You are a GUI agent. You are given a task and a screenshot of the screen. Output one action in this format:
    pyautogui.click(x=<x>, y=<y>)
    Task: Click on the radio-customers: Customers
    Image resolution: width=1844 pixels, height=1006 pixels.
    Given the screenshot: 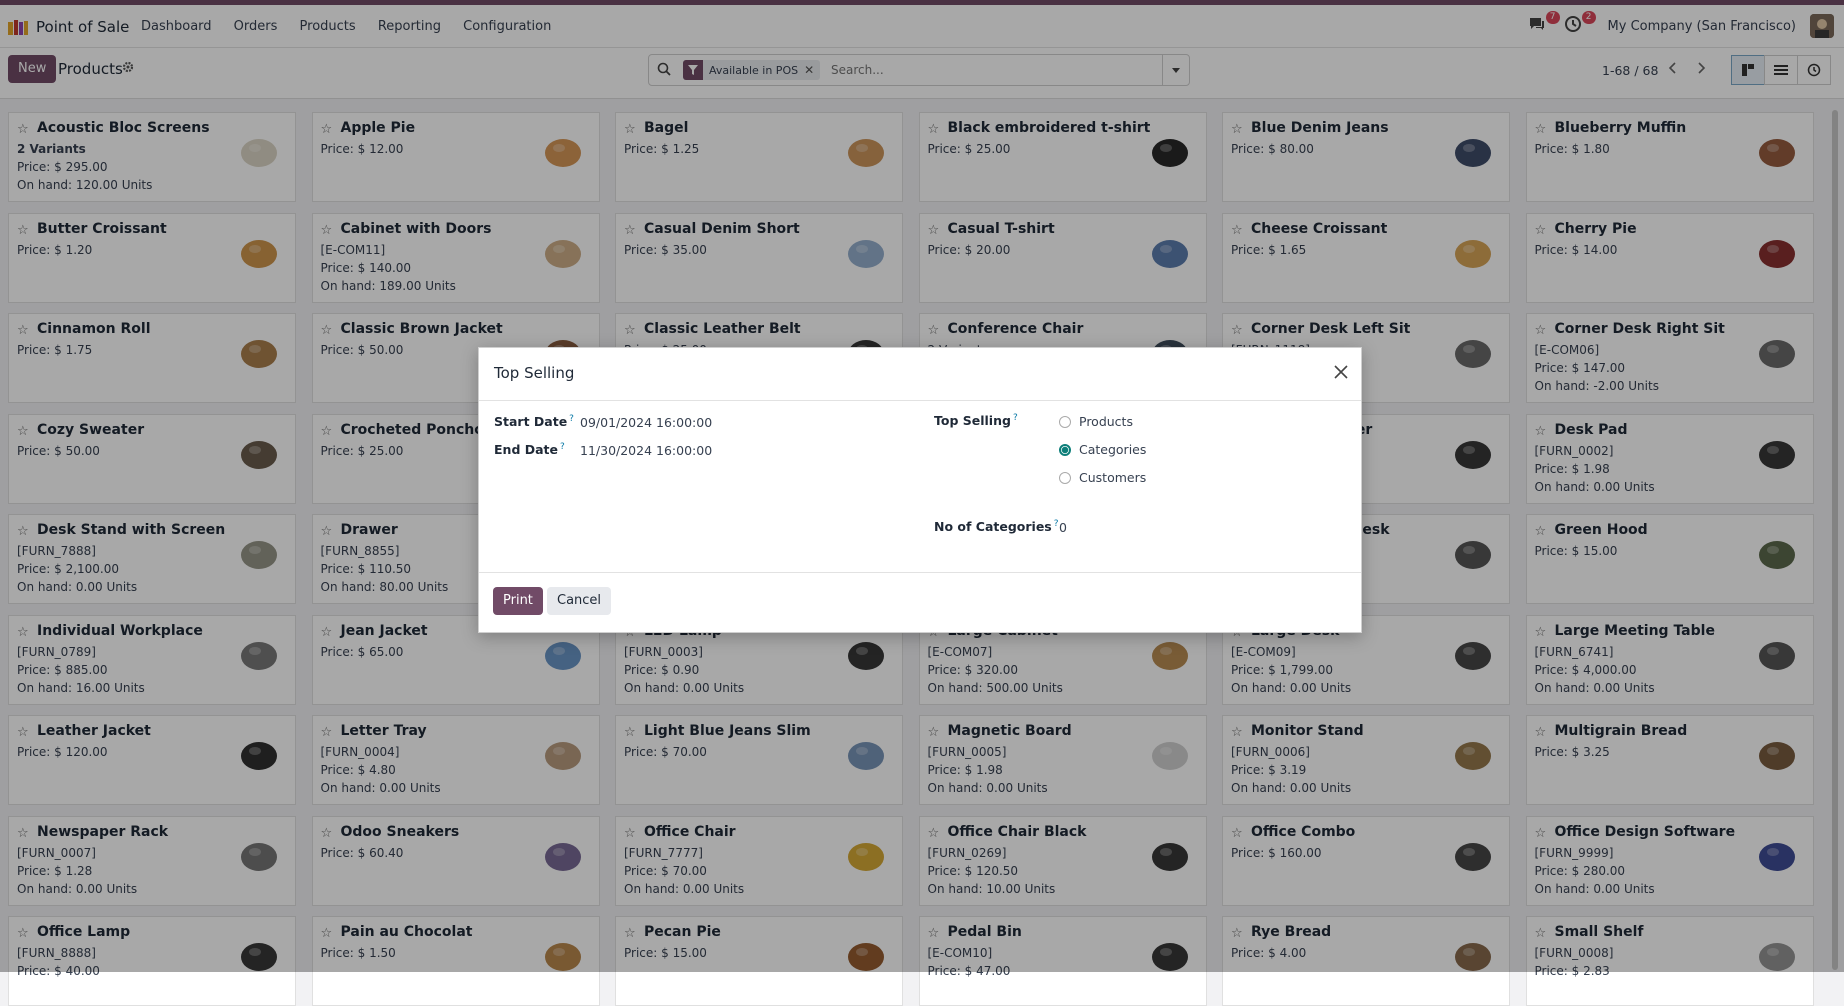 What is the action you would take?
    pyautogui.click(x=1102, y=477)
    